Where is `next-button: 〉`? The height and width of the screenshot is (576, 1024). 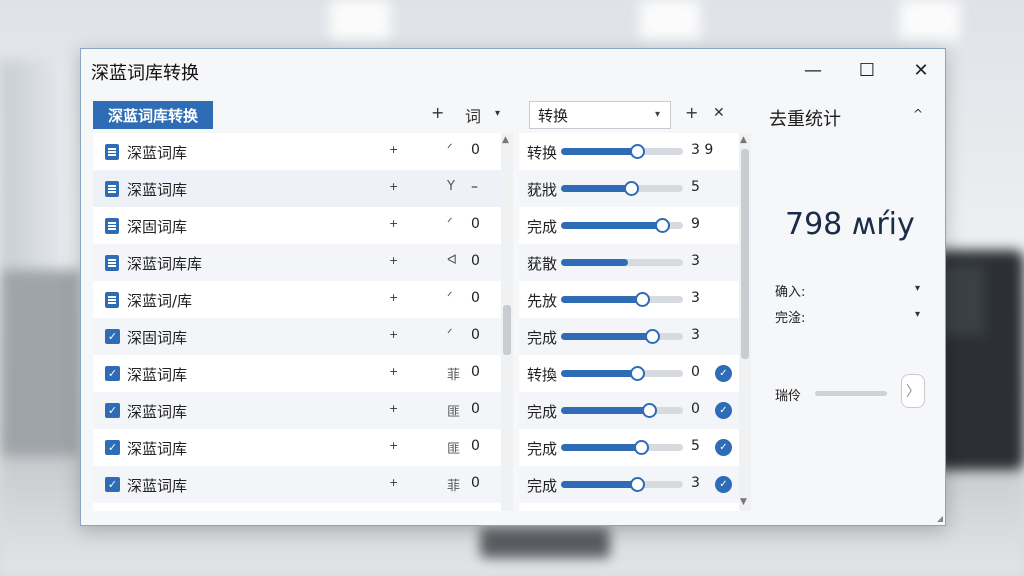 next-button: 〉 is located at coordinates (913, 391).